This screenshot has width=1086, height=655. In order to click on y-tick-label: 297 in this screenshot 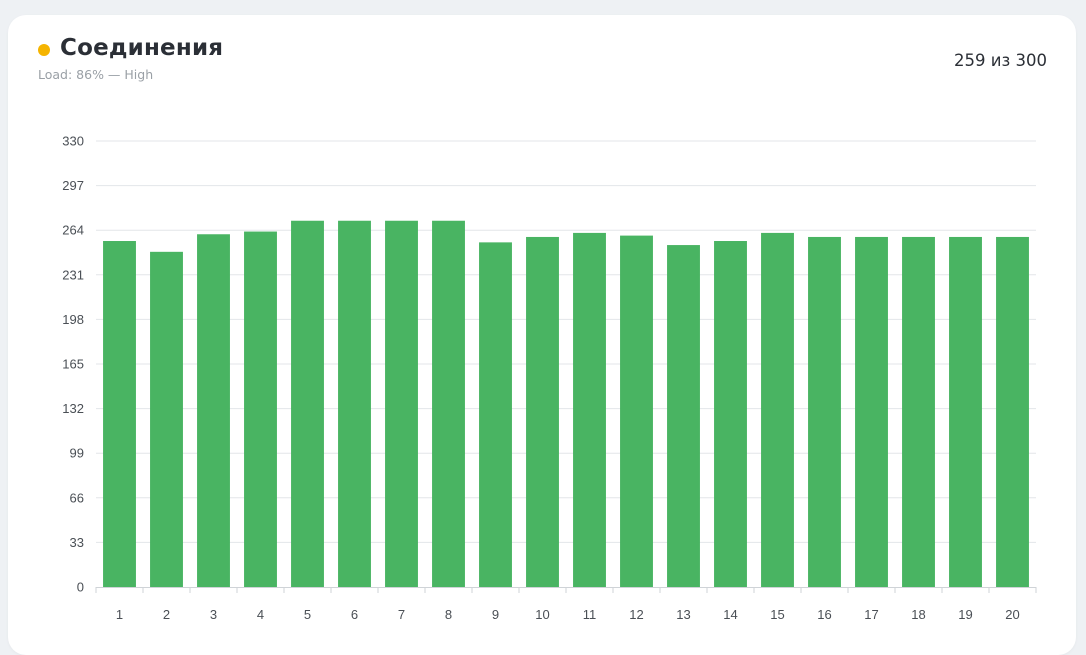, I will do `click(73, 185)`.